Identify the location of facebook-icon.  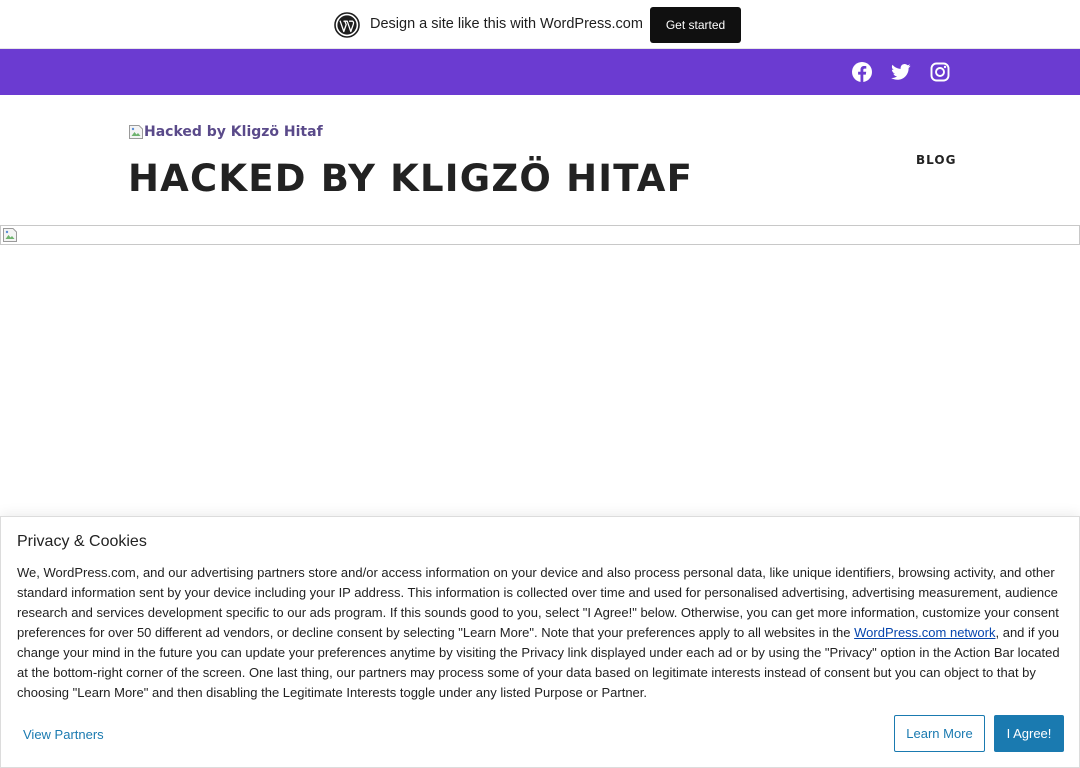
(862, 72).